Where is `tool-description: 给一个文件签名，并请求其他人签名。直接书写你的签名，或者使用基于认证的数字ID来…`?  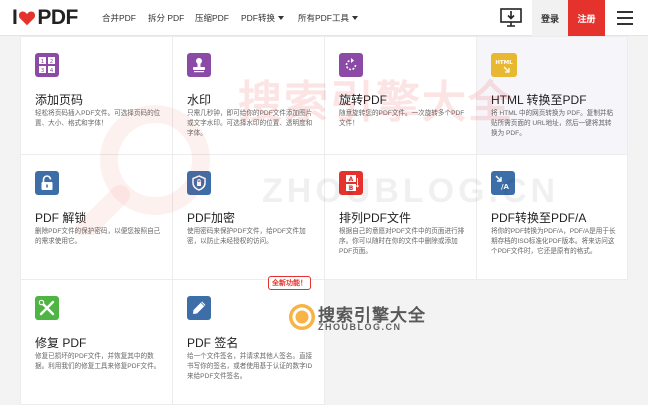 tool-description: 给一个文件签名，并请求其他人签名。直接书写你的签名，或者使用基于认证的数字ID来… is located at coordinates (250, 366).